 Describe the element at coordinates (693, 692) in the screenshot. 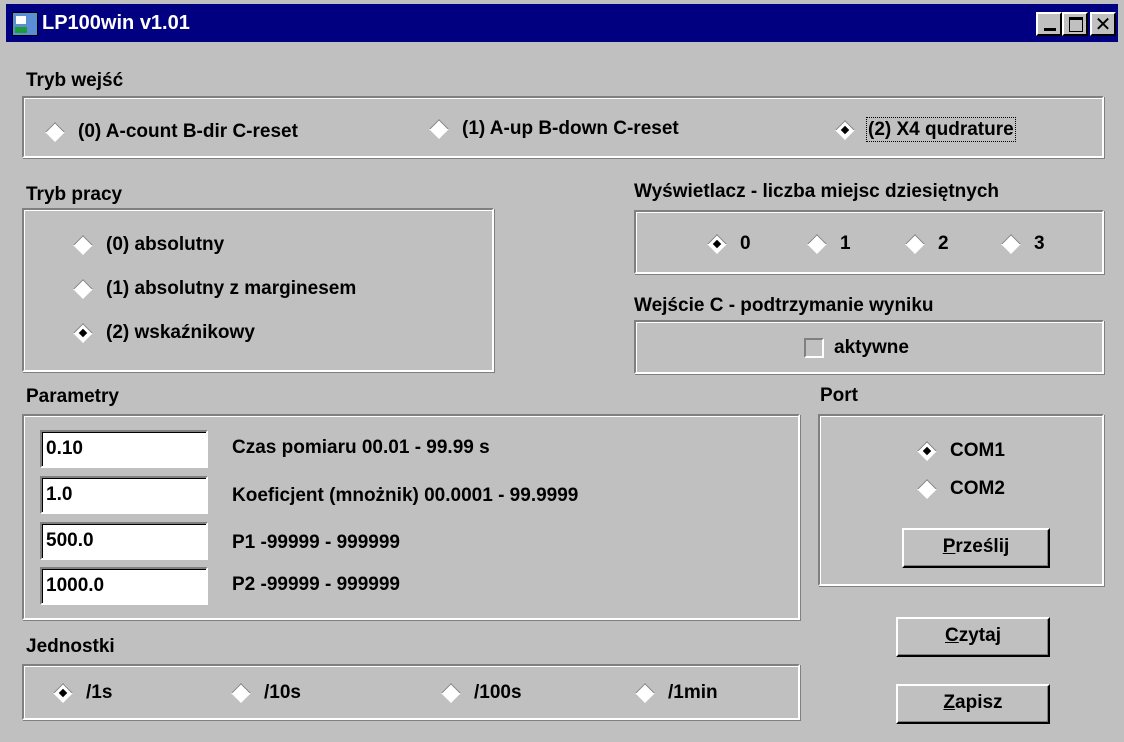

I see `option-label: /1min` at that location.